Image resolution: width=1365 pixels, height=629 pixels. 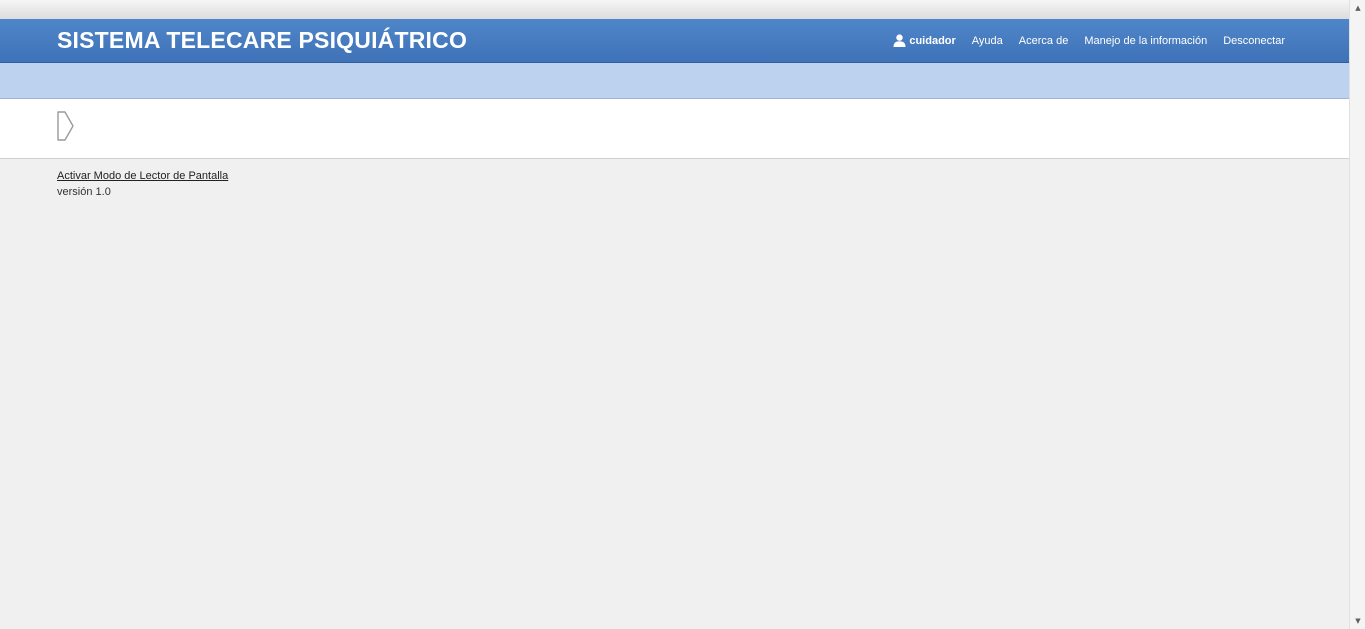 I want to click on logout-link: Desconectar, so click(x=1254, y=41).